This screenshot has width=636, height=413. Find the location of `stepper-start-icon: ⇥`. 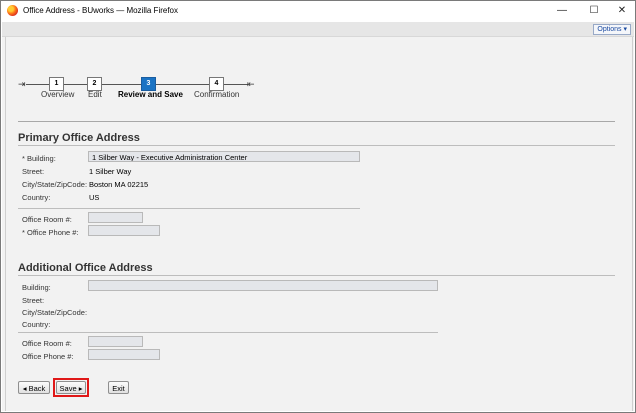

stepper-start-icon: ⇥ is located at coordinates (22, 84).